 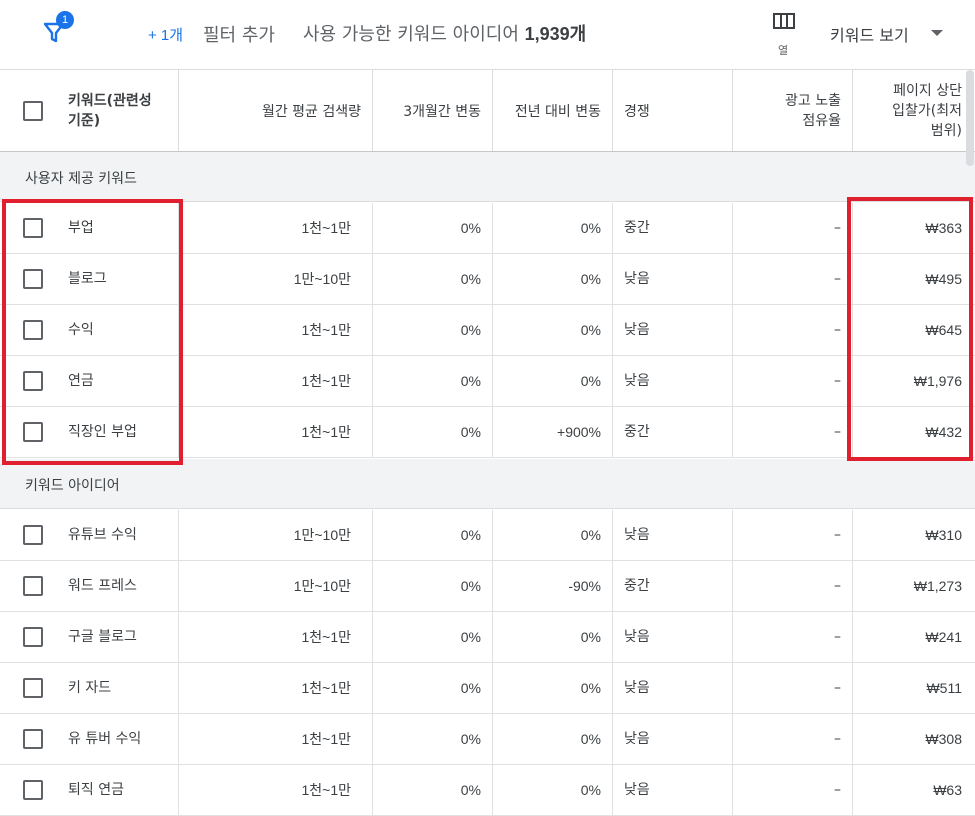 What do you see at coordinates (487, 330) in the screenshot?
I see `table-row: 수익 1천~1만 0% 0% 낮음 – ₩645` at bounding box center [487, 330].